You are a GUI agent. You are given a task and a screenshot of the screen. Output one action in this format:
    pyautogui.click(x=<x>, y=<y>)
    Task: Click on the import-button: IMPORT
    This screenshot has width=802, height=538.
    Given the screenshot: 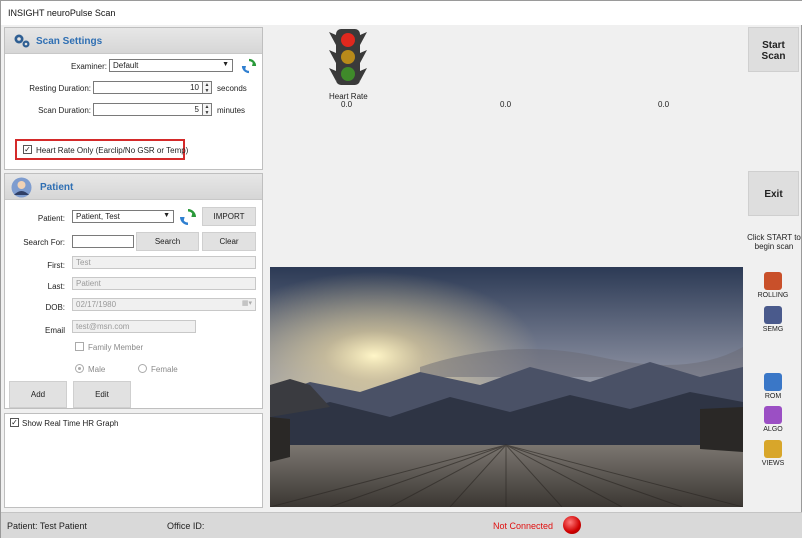 What is the action you would take?
    pyautogui.click(x=229, y=216)
    